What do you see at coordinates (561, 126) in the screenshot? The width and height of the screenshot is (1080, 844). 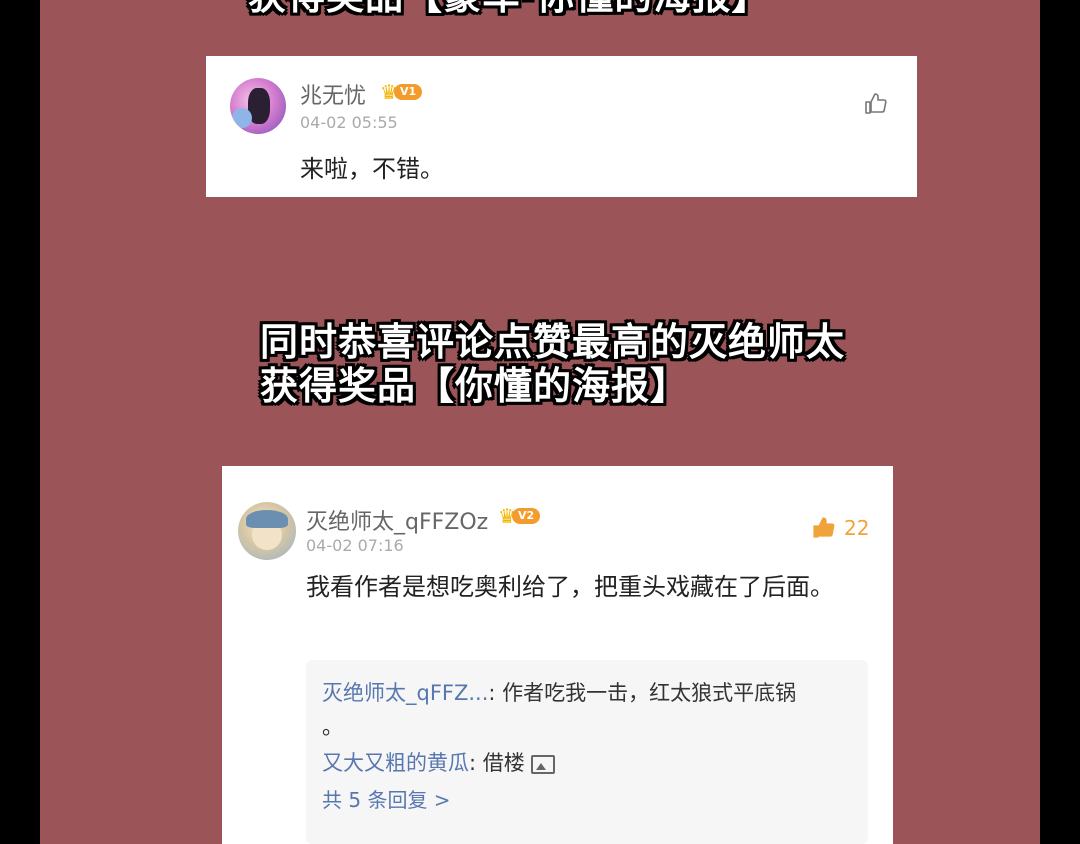 I see `comment-card-1: 兆无忧 ♛ V1 04-02 05:55 来啦，不错。` at bounding box center [561, 126].